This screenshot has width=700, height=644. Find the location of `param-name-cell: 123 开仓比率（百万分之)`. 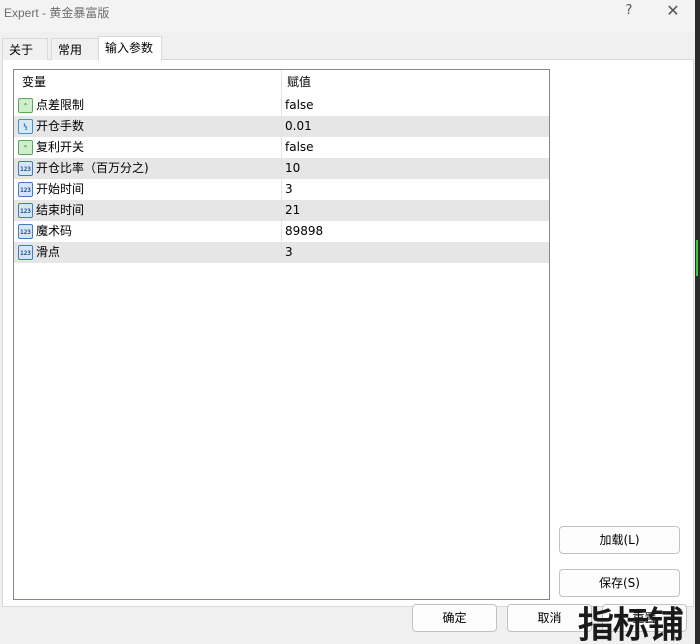

param-name-cell: 123 开仓比率（百万分之) is located at coordinates (149, 168).